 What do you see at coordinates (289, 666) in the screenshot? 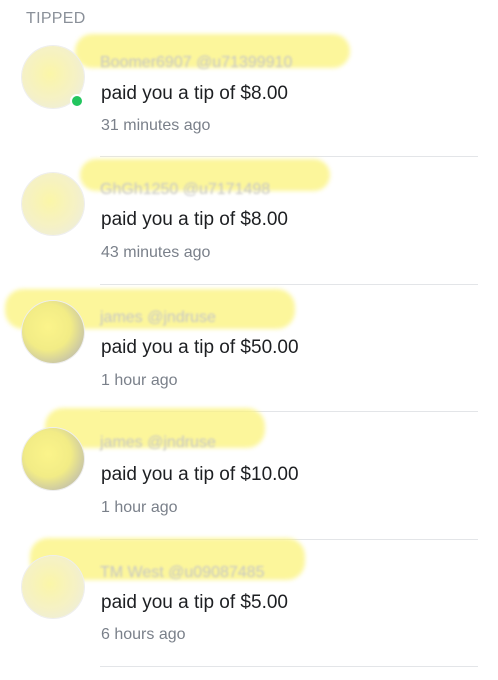
I see `divider` at bounding box center [289, 666].